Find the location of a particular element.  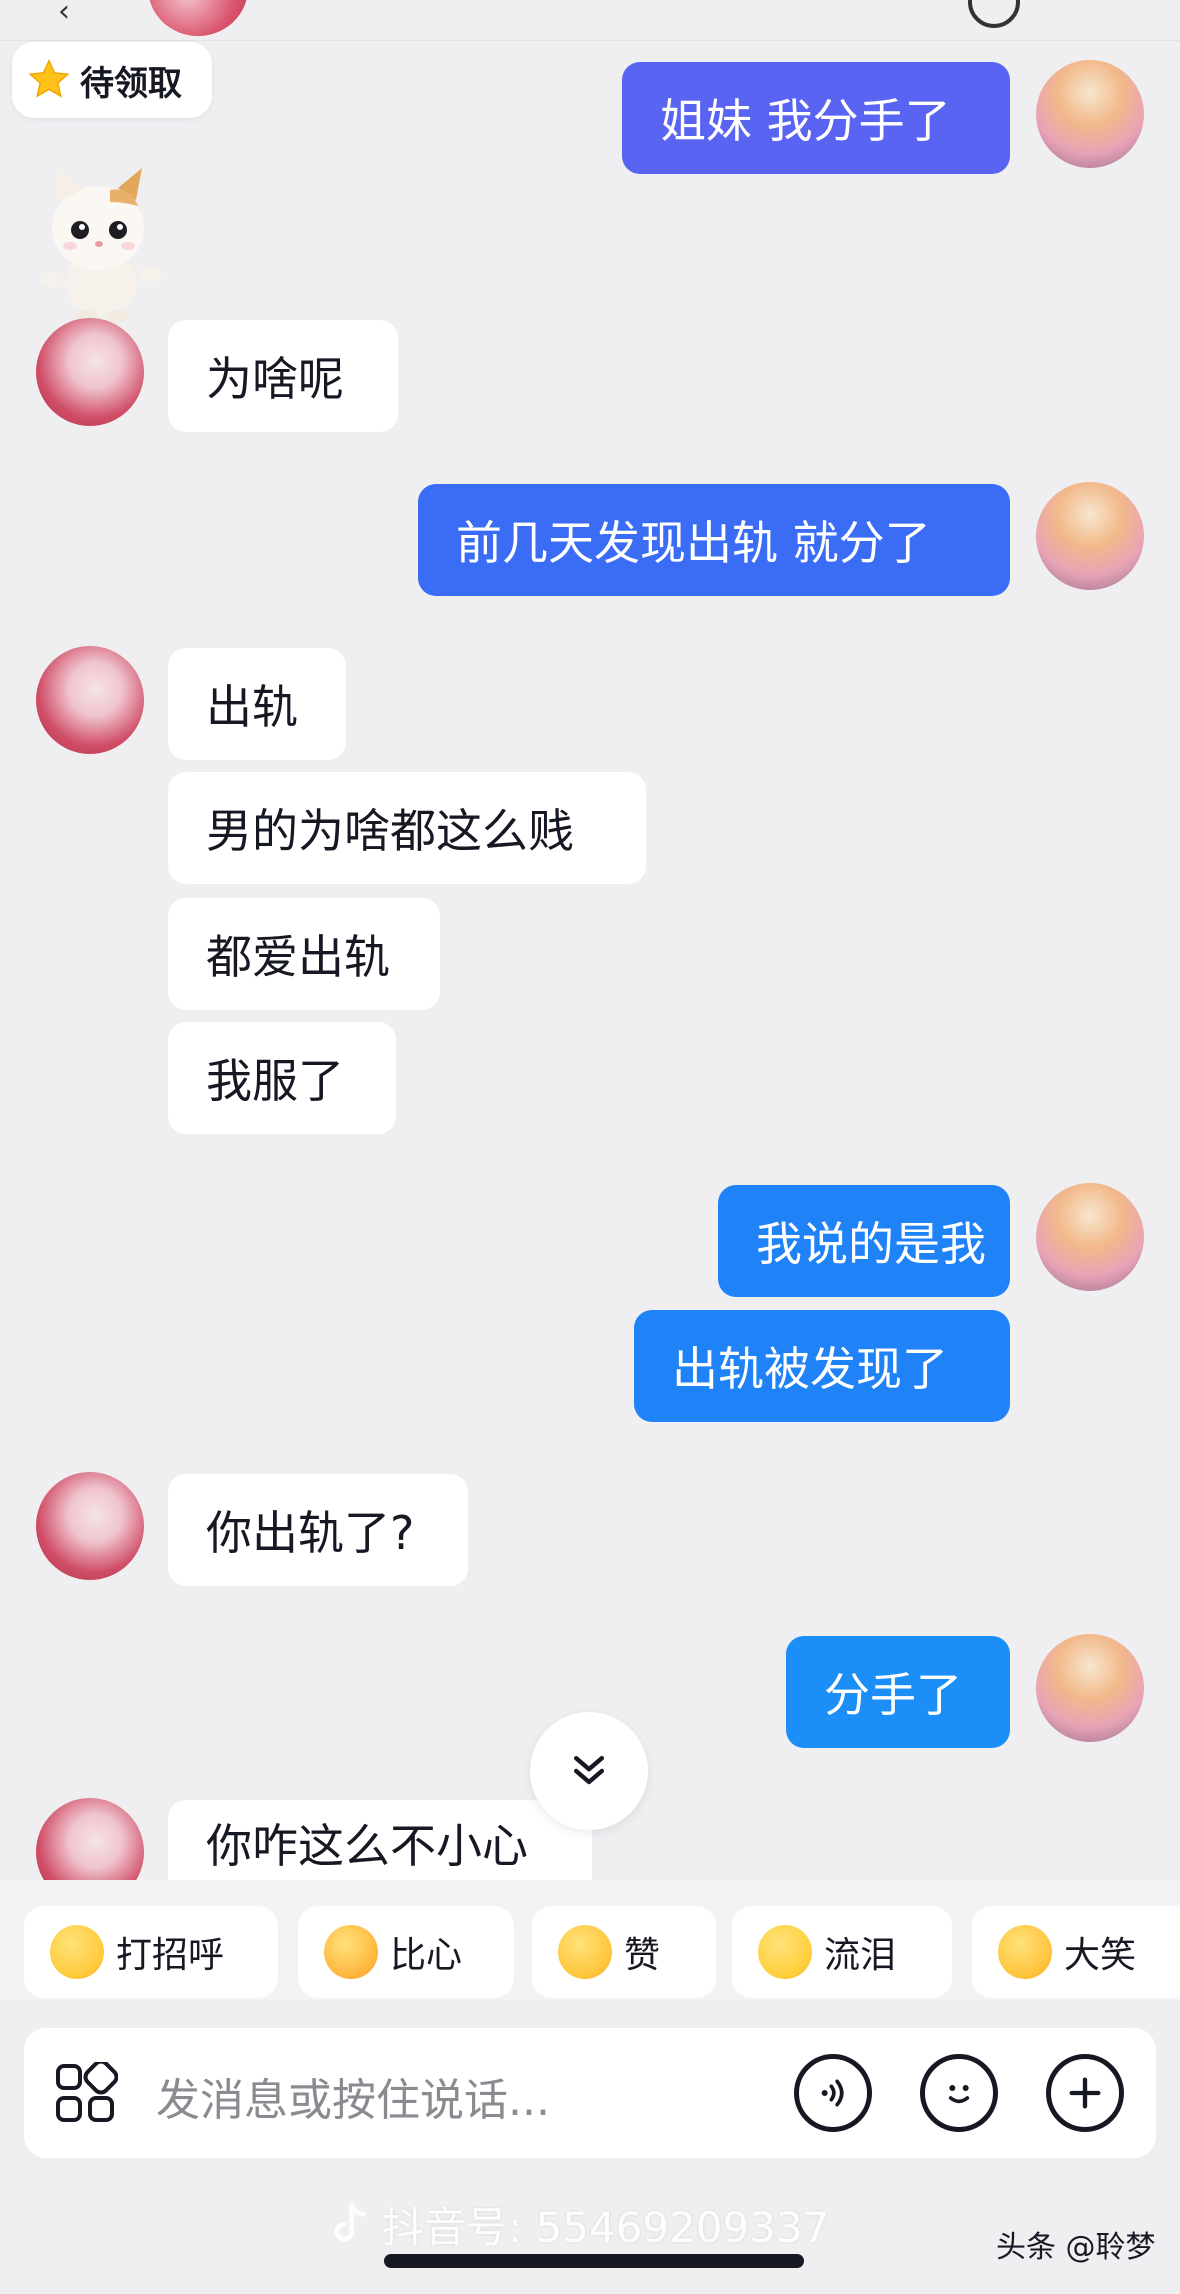

double-chevron-down-icon is located at coordinates (589, 1770).